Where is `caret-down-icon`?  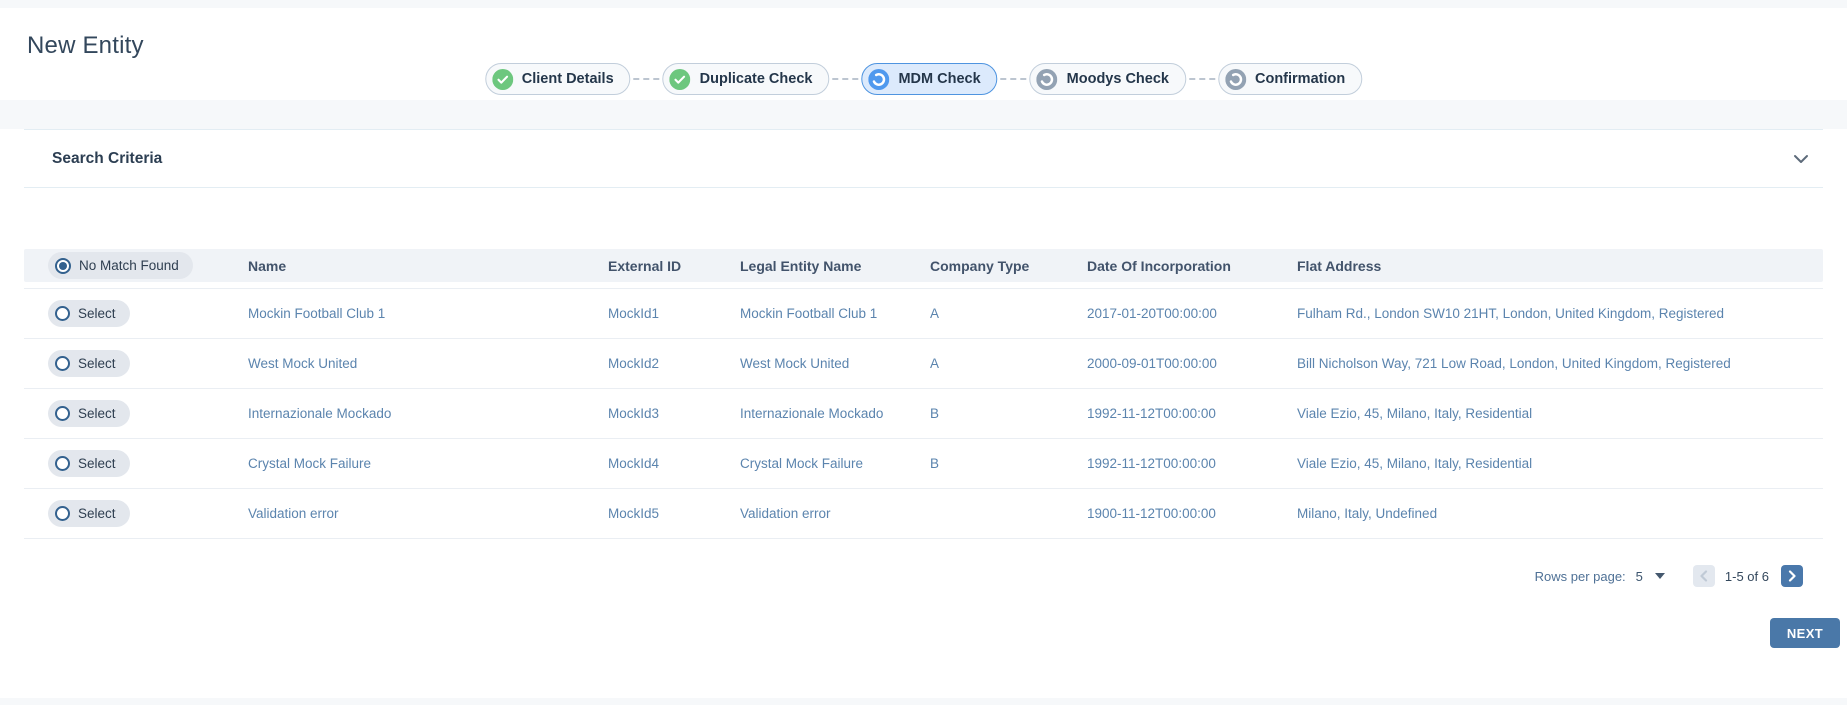 caret-down-icon is located at coordinates (1659, 576).